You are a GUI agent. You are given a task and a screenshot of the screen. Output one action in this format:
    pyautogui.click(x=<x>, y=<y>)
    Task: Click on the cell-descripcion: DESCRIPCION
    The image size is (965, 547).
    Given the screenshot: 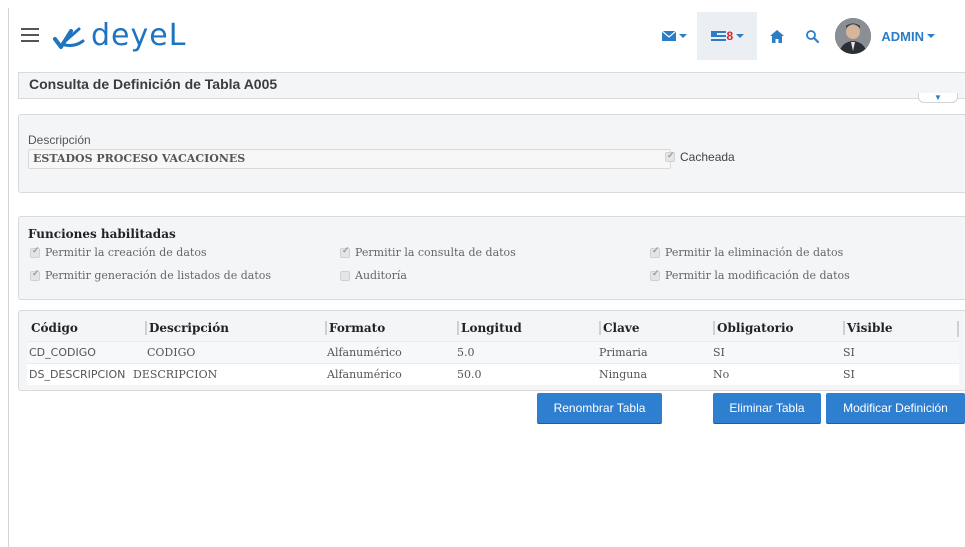 What is the action you would take?
    pyautogui.click(x=175, y=374)
    